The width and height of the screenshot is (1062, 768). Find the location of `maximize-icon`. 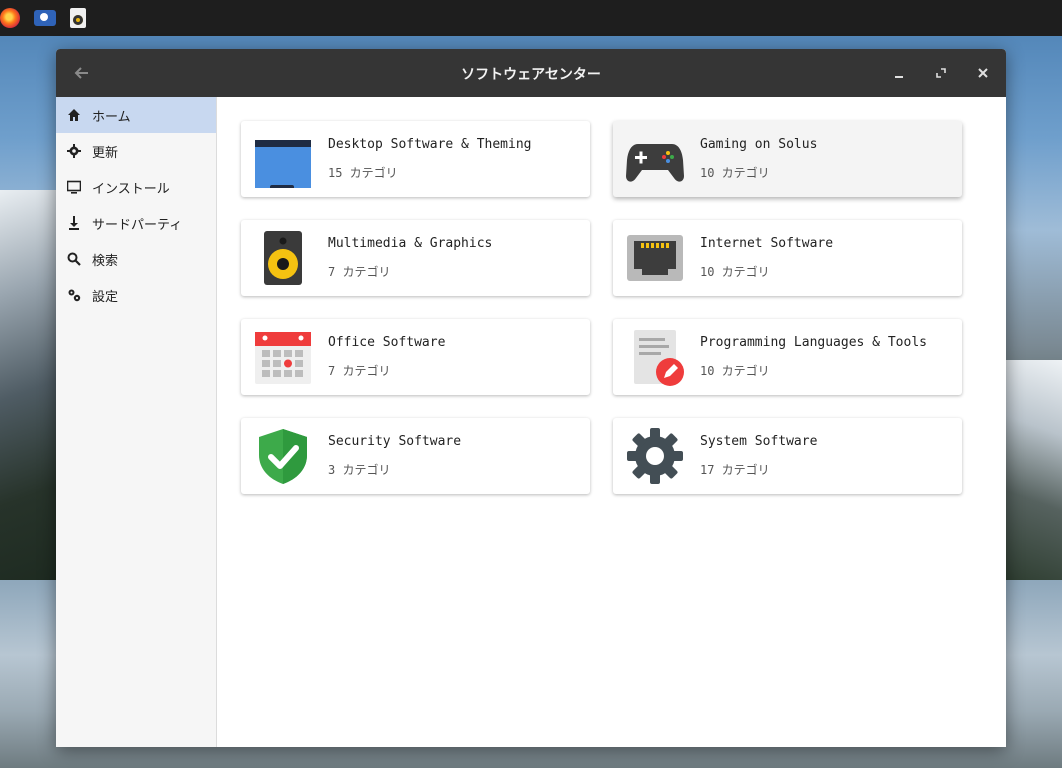

maximize-icon is located at coordinates (941, 73).